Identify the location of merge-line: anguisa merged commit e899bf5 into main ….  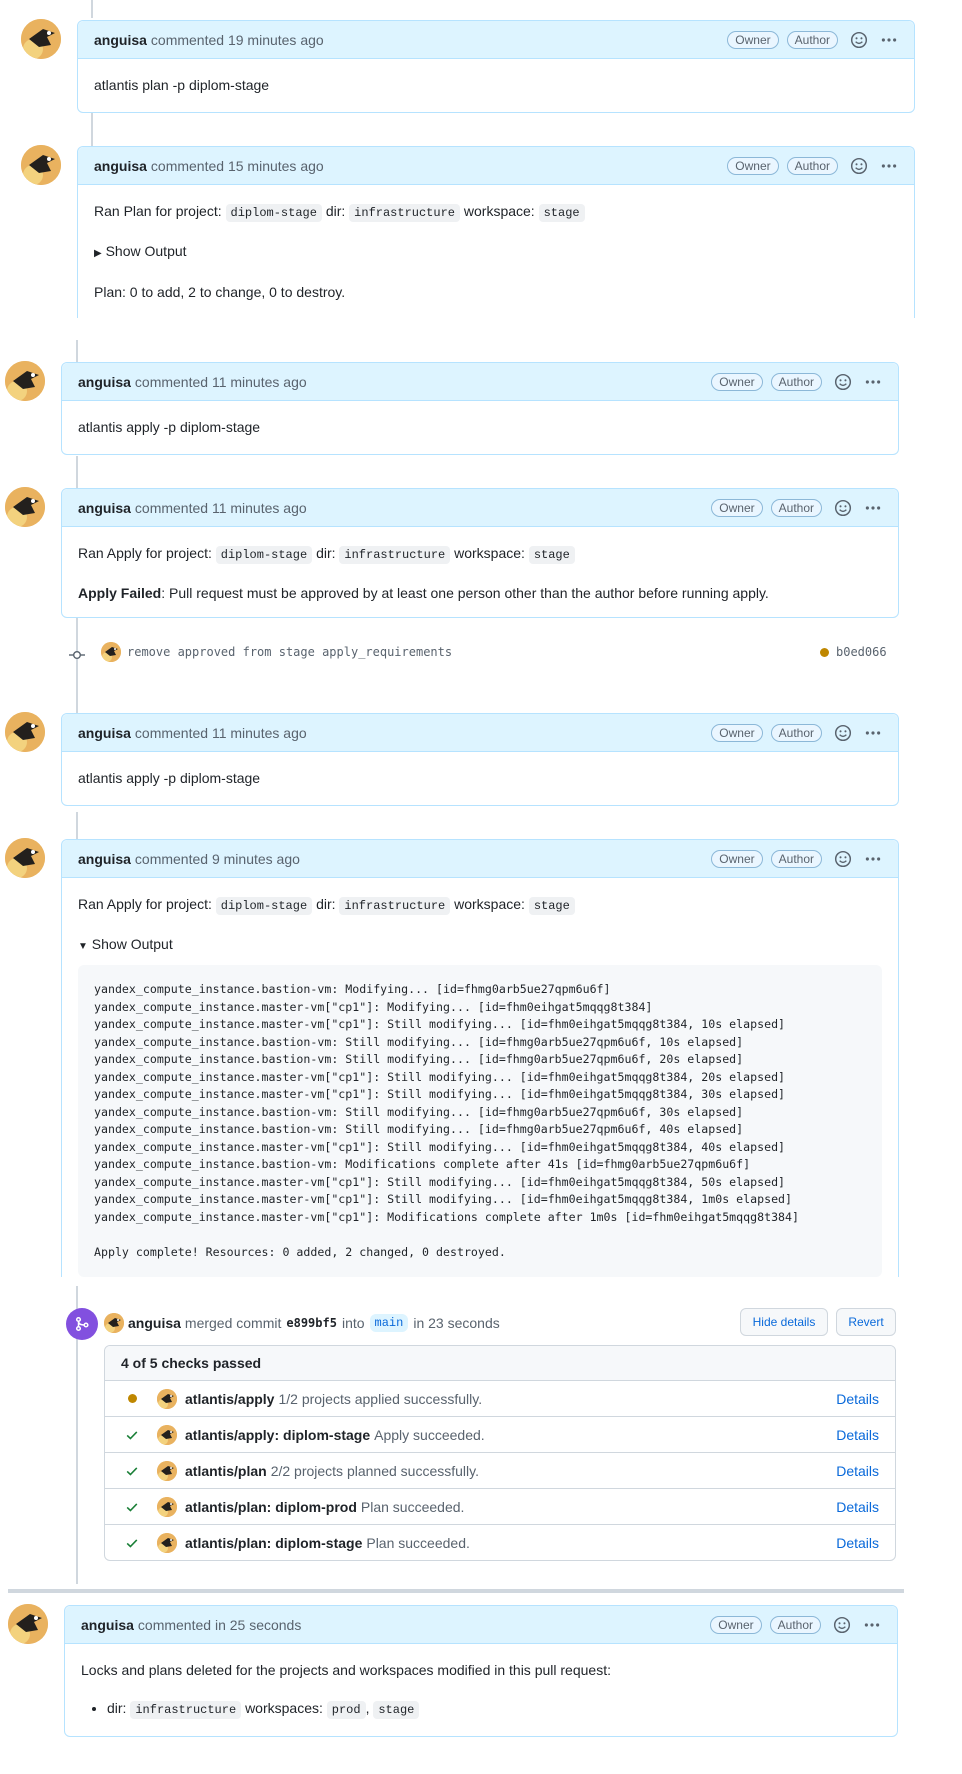
(302, 1323).